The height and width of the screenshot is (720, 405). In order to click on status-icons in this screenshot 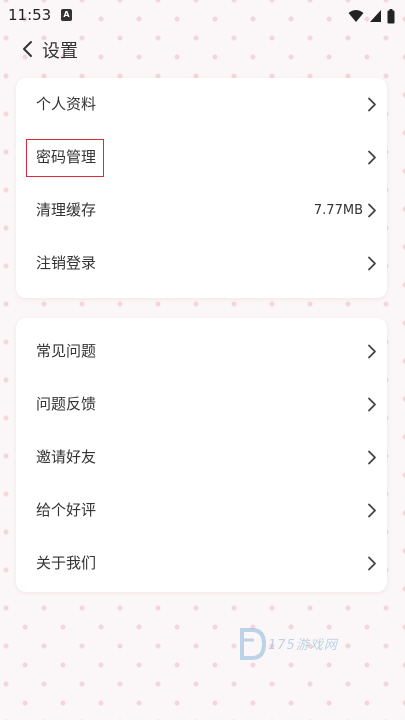, I will do `click(371, 16)`.